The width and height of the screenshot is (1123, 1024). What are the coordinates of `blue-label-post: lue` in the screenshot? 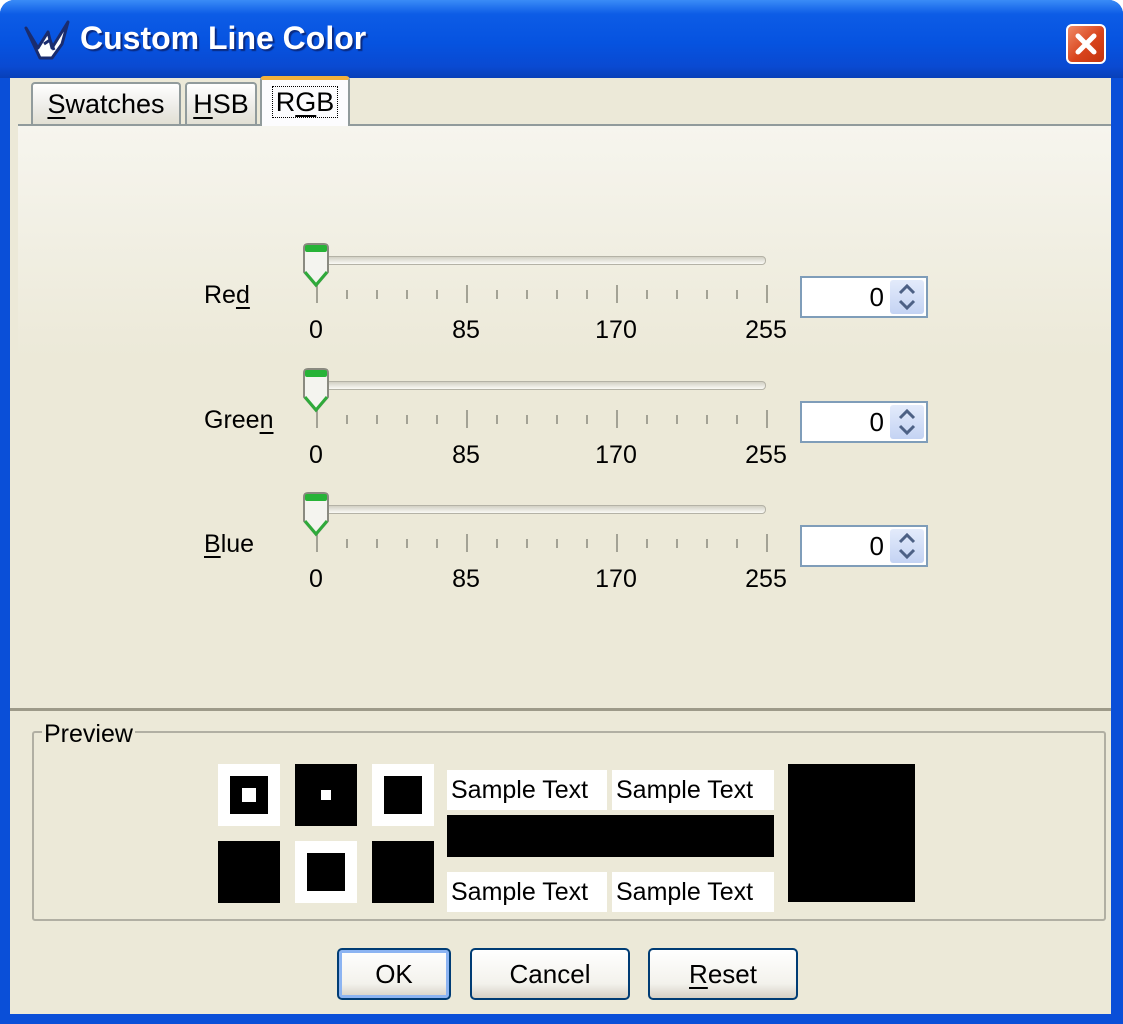 It's located at (237, 544).